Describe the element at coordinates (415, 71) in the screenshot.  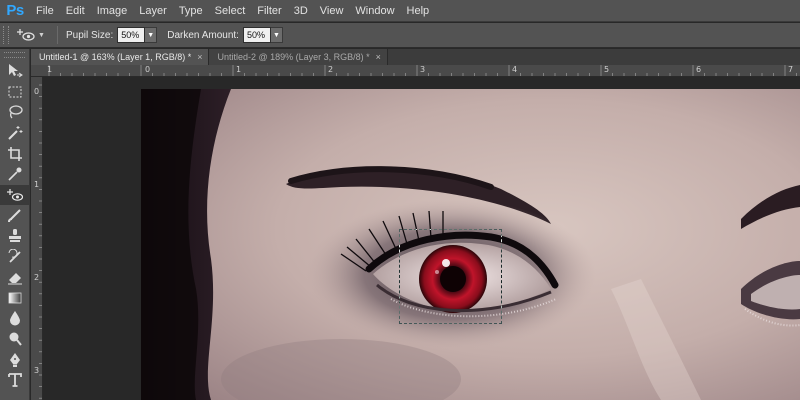
I see `horizontal-ruler: 1 0 1 2 3 4 5 6 7` at that location.